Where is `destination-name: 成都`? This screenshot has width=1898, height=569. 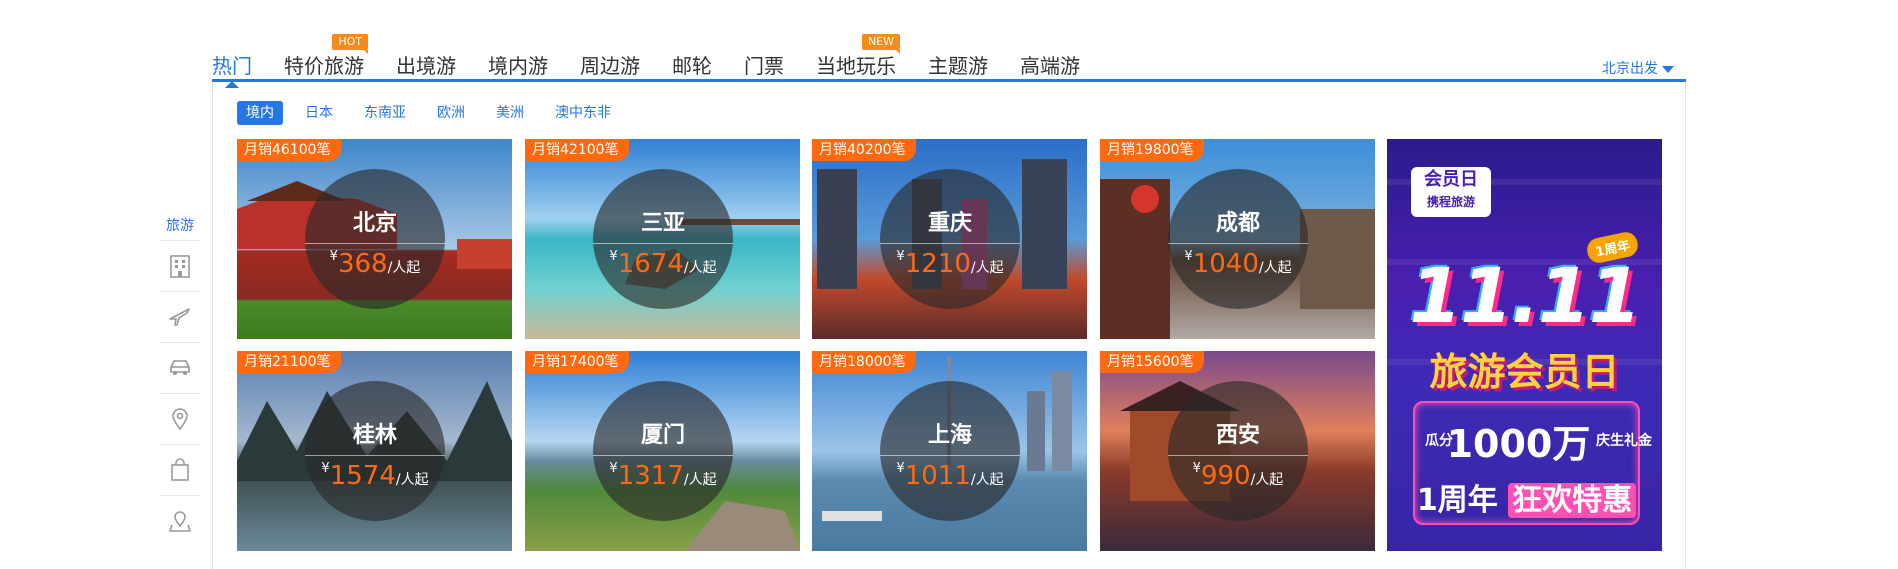
destination-name: 成都 is located at coordinates (1237, 223).